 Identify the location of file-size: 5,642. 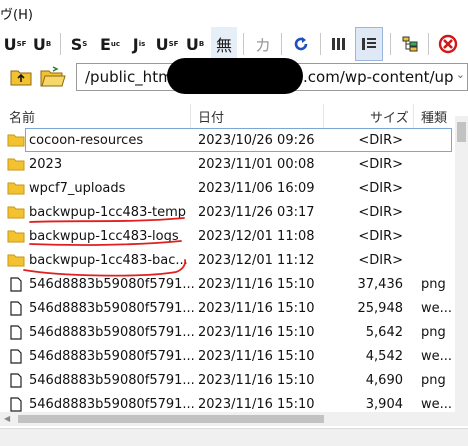
(384, 332).